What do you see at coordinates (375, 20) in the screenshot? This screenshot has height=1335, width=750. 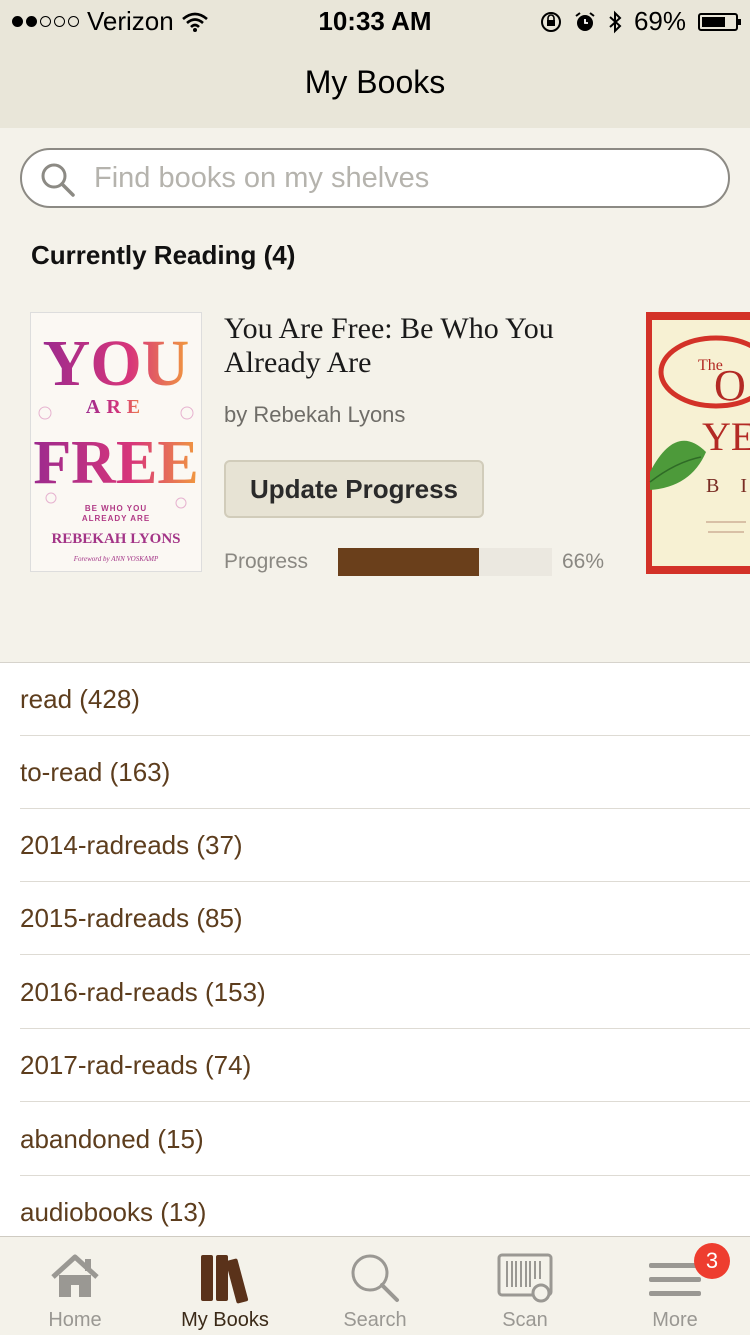 I see `status-bar: Verizon 10:33 AM 69%` at bounding box center [375, 20].